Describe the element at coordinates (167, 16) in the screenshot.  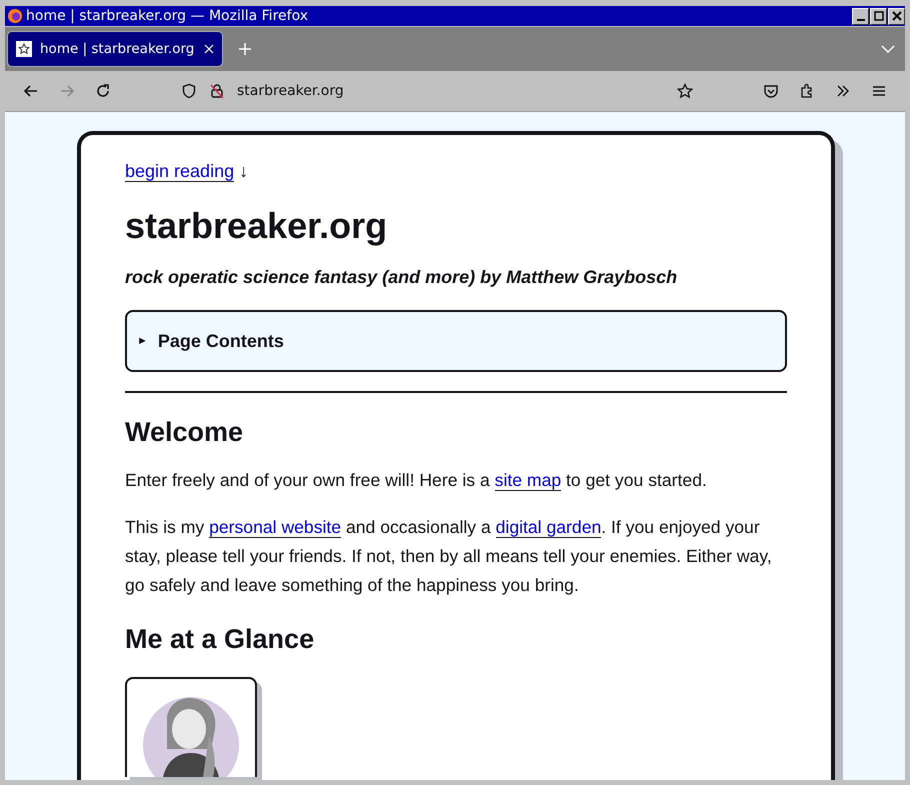
I see `window-title: home | starbreaker.org — Mozilla Firefox` at that location.